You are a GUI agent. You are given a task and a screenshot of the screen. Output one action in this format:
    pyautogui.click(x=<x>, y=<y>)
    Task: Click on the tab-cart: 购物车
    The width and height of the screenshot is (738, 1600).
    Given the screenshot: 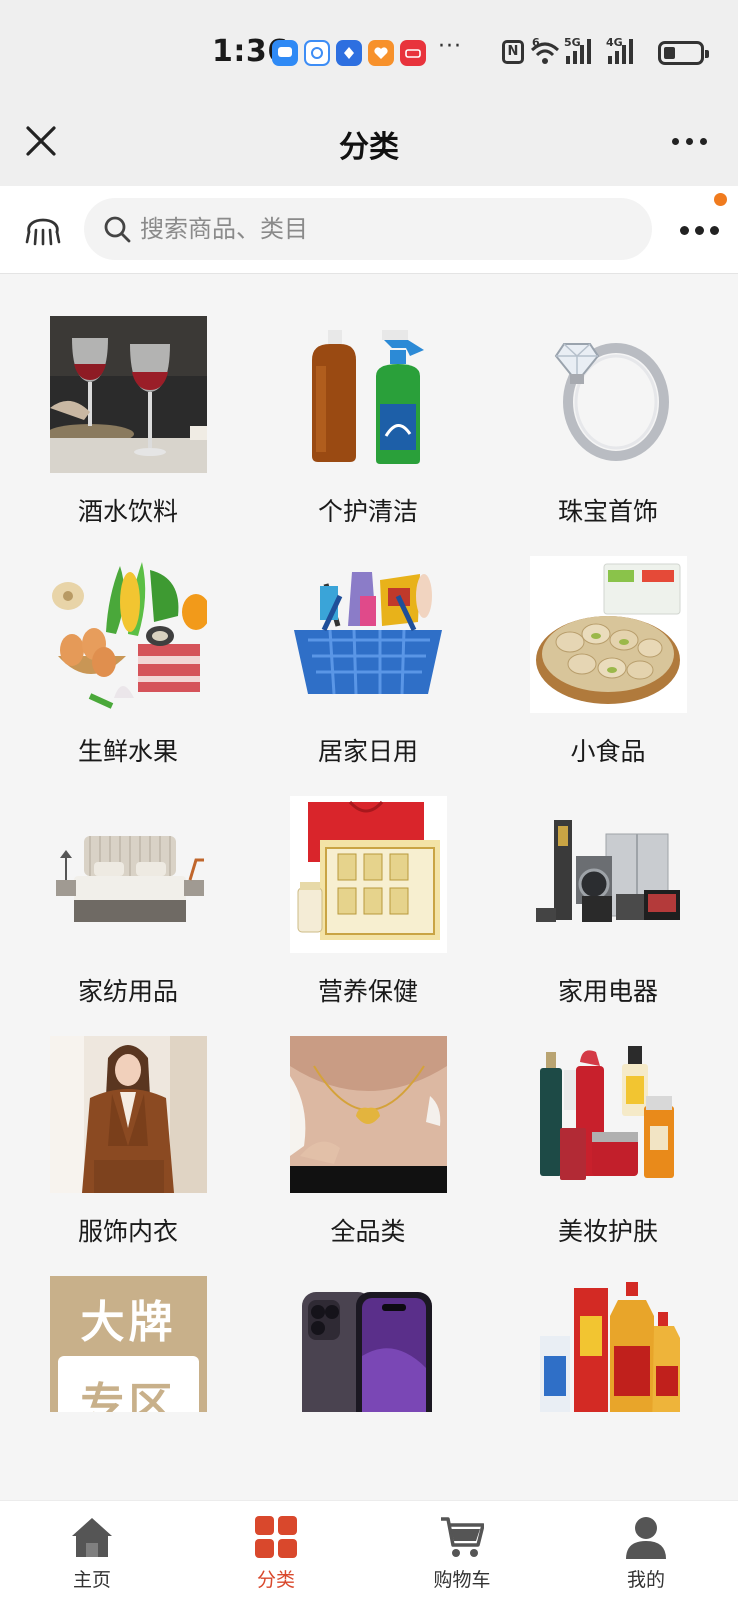 What is the action you would take?
    pyautogui.click(x=462, y=1552)
    